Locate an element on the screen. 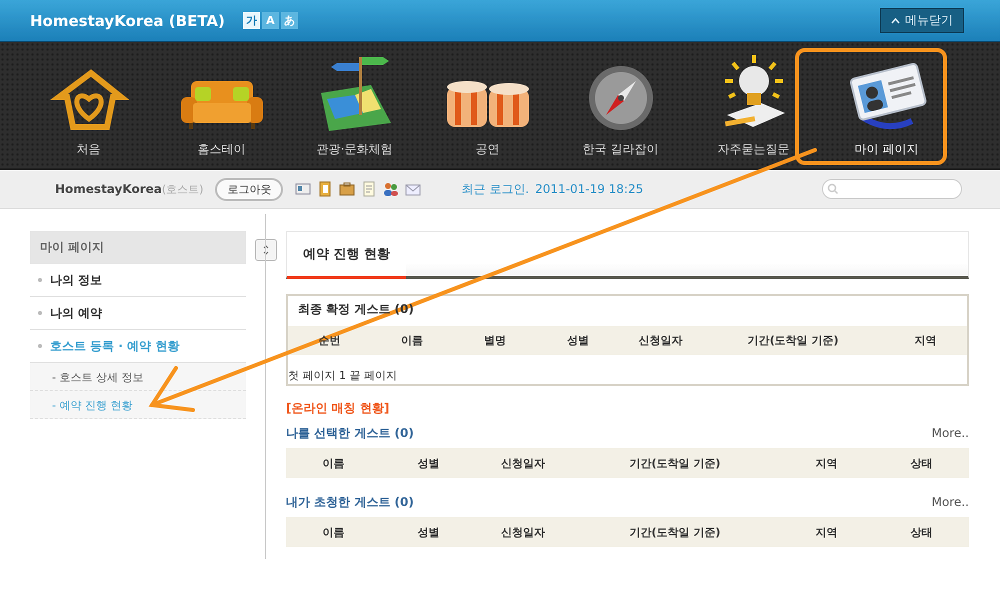 The width and height of the screenshot is (1000, 600). nav-item: 자주묻는질문 is located at coordinates (753, 107).